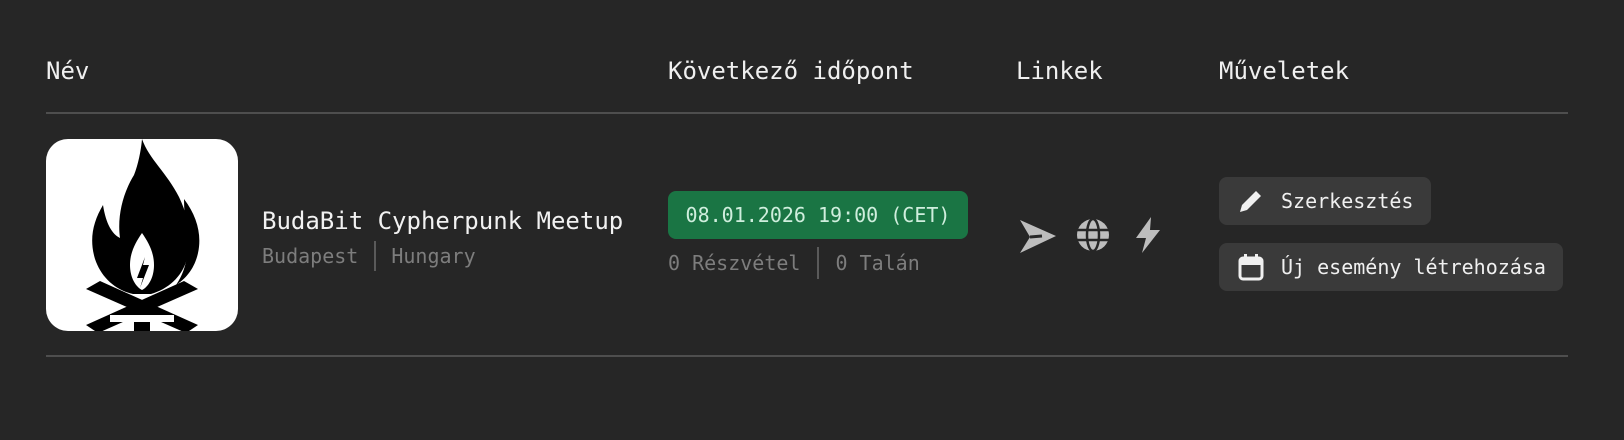 Image resolution: width=1624 pixels, height=440 pixels. What do you see at coordinates (433, 256) in the screenshot?
I see `event-country: Hungary` at bounding box center [433, 256].